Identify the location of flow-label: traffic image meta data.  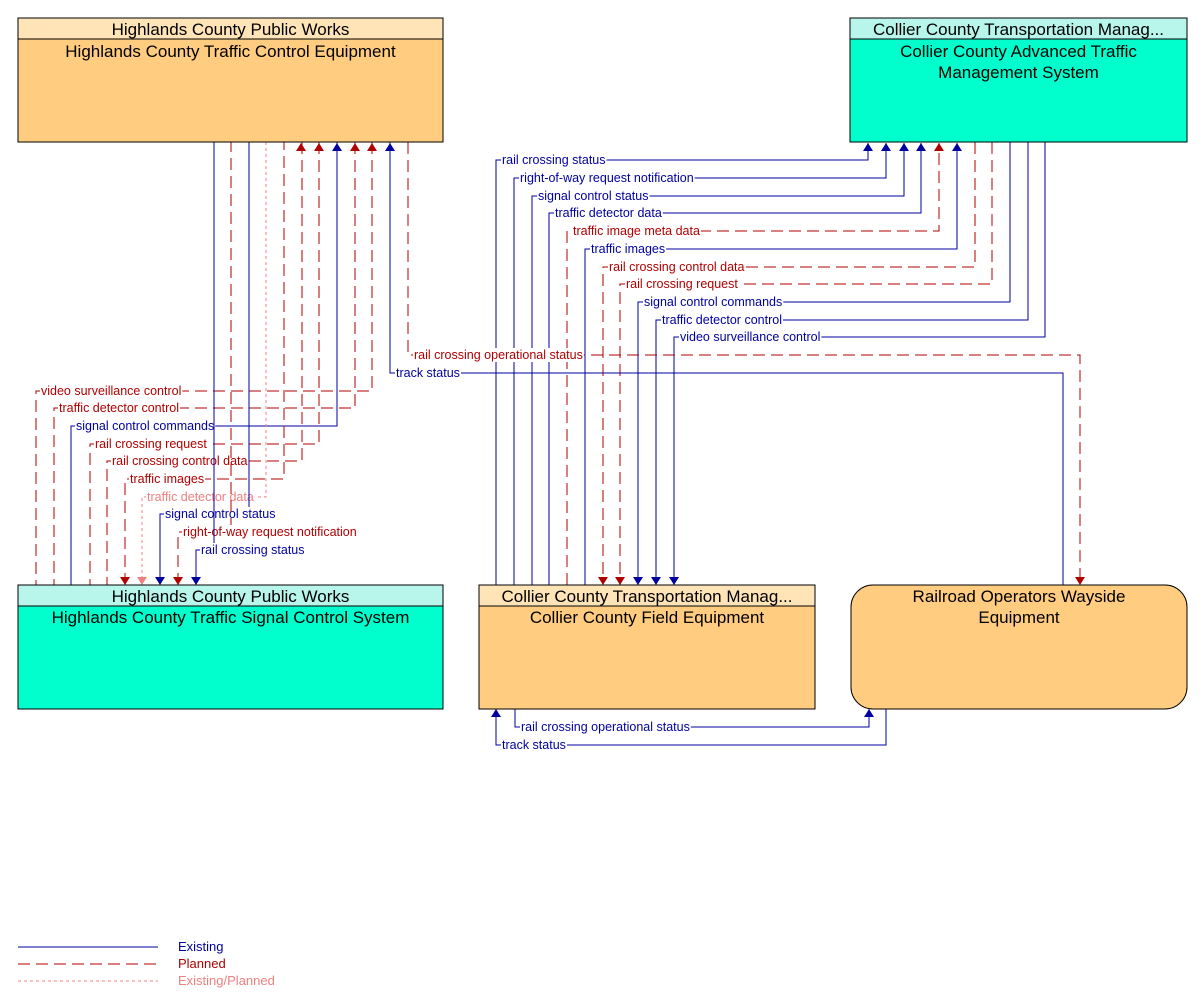
(636, 231).